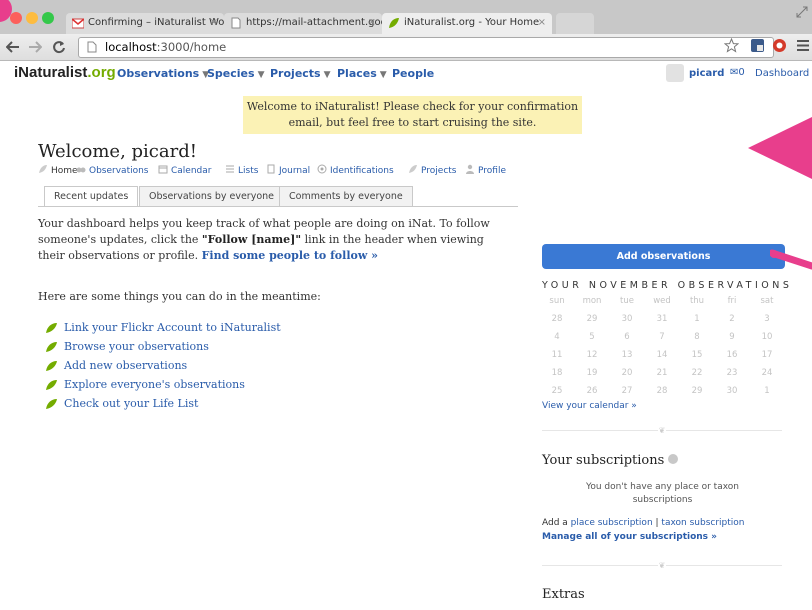 The image size is (812, 610). Describe the element at coordinates (51, 72) in the screenshot. I see `logo-text: iNaturalist` at that location.